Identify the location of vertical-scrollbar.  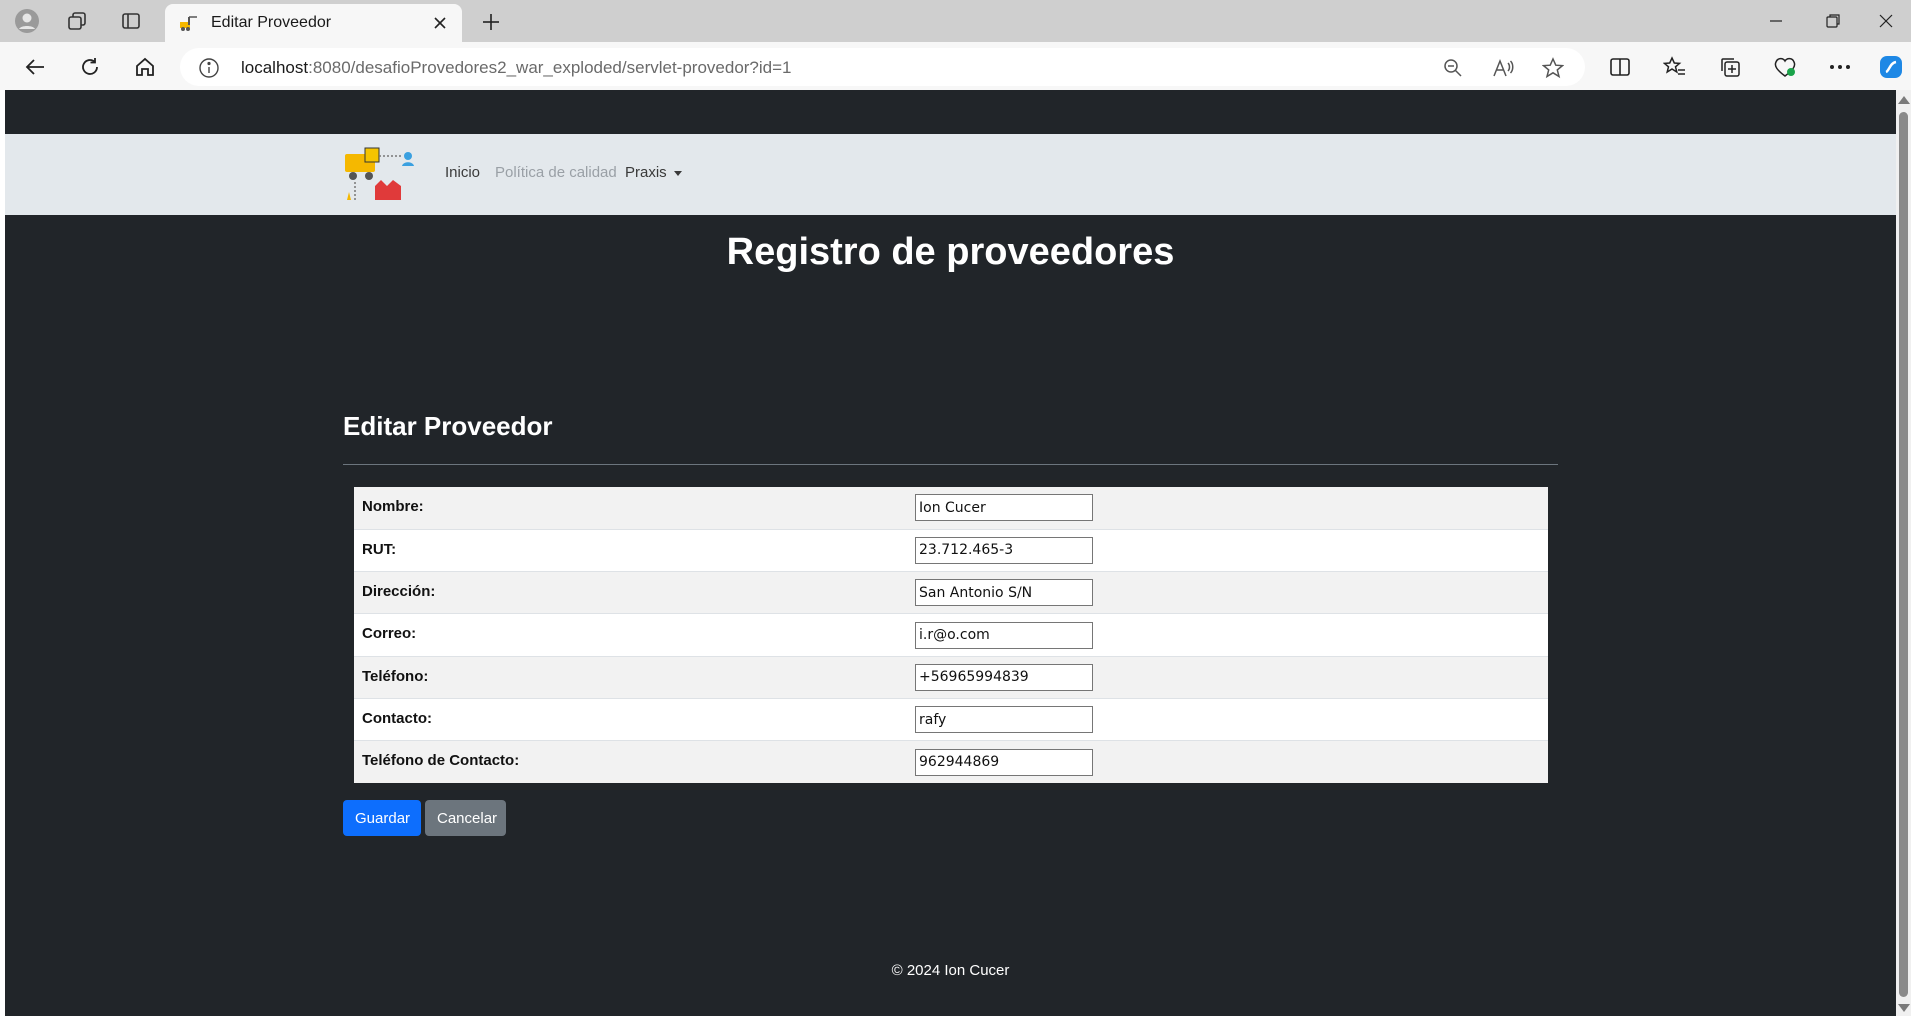
(1903, 553).